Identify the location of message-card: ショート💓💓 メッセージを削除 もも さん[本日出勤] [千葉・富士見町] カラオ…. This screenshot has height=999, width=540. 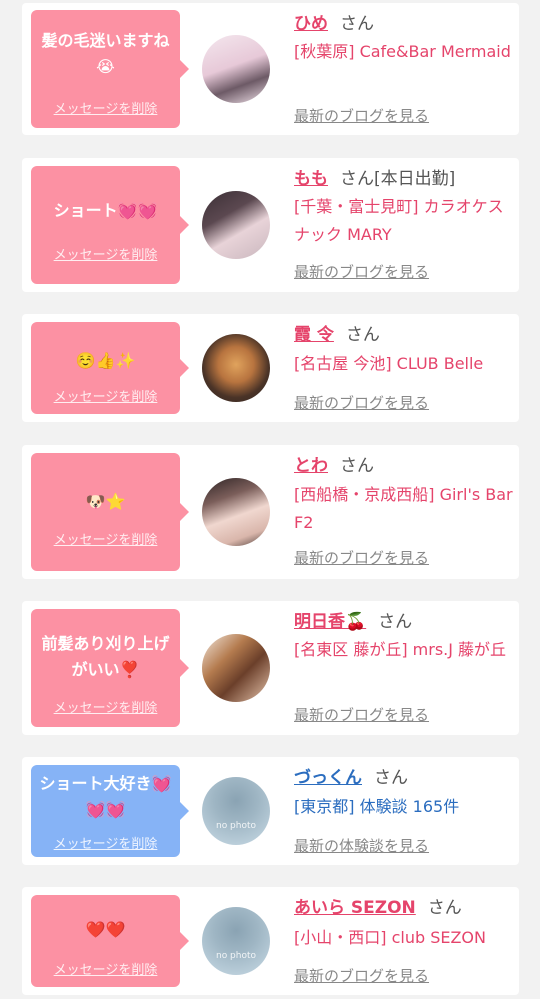
(270, 225).